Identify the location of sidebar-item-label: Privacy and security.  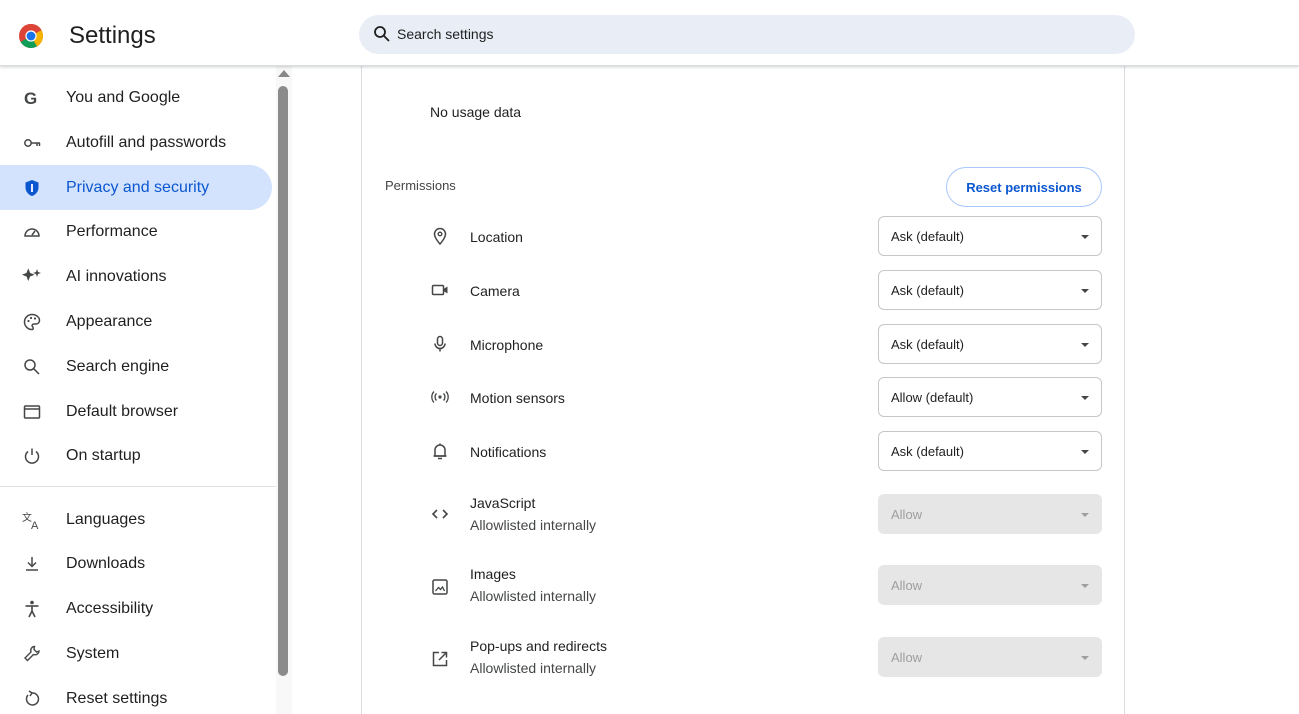
(138, 187).